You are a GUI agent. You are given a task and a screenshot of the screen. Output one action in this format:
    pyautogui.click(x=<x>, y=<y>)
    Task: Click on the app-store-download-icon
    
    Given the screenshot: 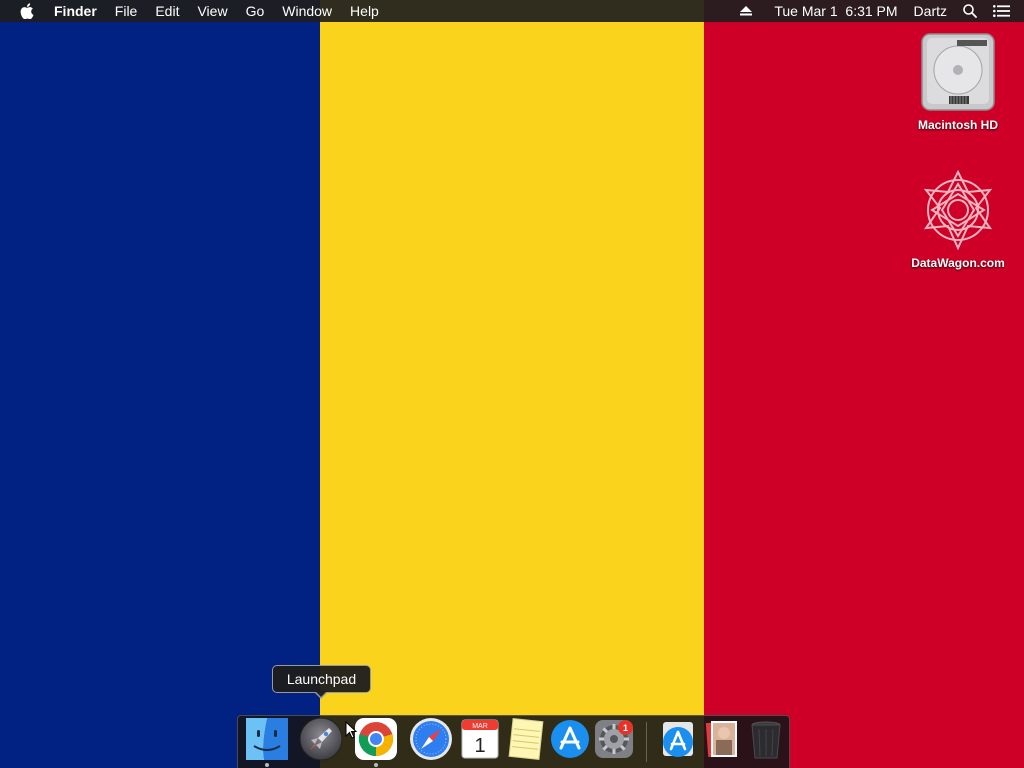 What is the action you would take?
    pyautogui.click(x=678, y=739)
    